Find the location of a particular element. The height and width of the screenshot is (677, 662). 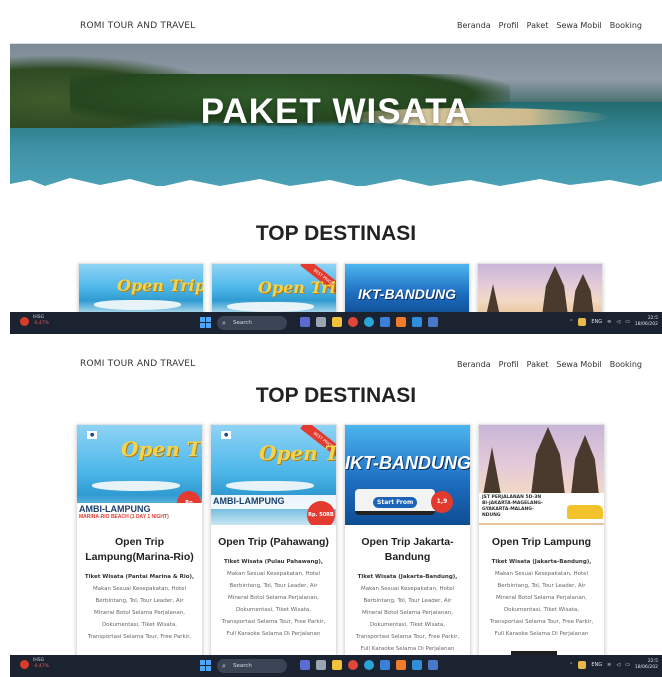

card-image: IKT-BANDUNG Start From 1,9 is located at coordinates (407, 475).